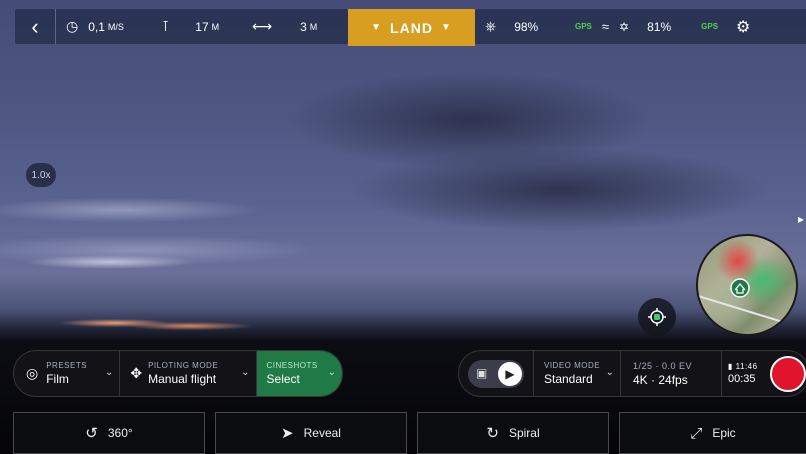  I want to click on altitude-readout: ⊺ 17 M, so click(191, 26).